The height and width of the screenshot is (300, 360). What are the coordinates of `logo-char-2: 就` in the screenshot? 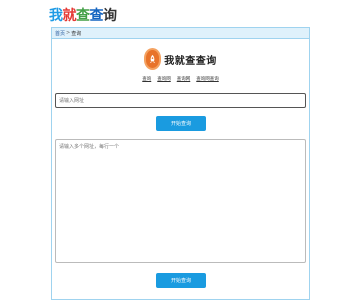 It's located at (69, 16).